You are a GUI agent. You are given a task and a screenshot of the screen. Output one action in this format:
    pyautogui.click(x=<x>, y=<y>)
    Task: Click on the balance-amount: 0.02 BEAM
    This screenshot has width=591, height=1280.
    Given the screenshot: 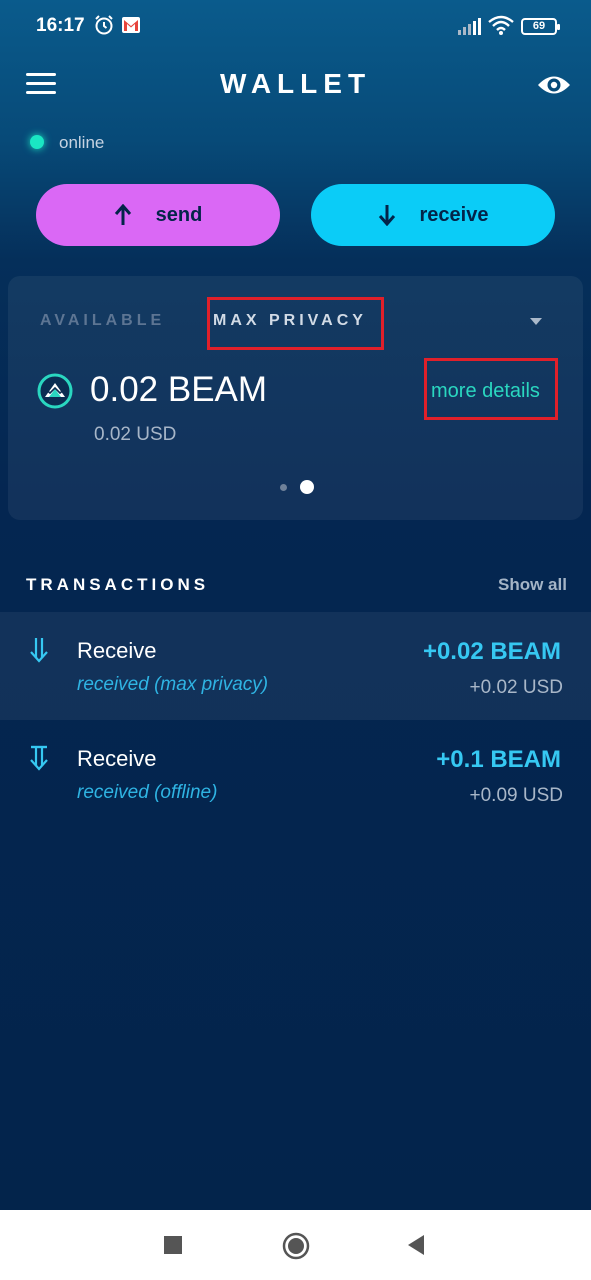 What is the action you would take?
    pyautogui.click(x=179, y=389)
    